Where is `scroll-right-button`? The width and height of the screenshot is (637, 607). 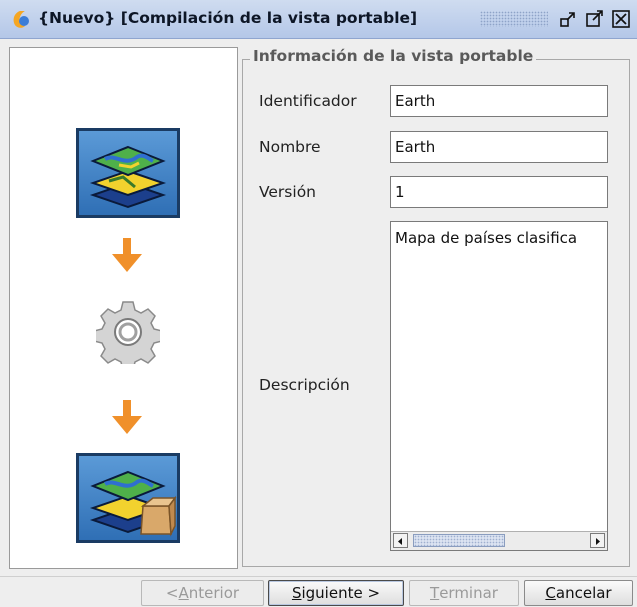 scroll-right-button is located at coordinates (597, 540).